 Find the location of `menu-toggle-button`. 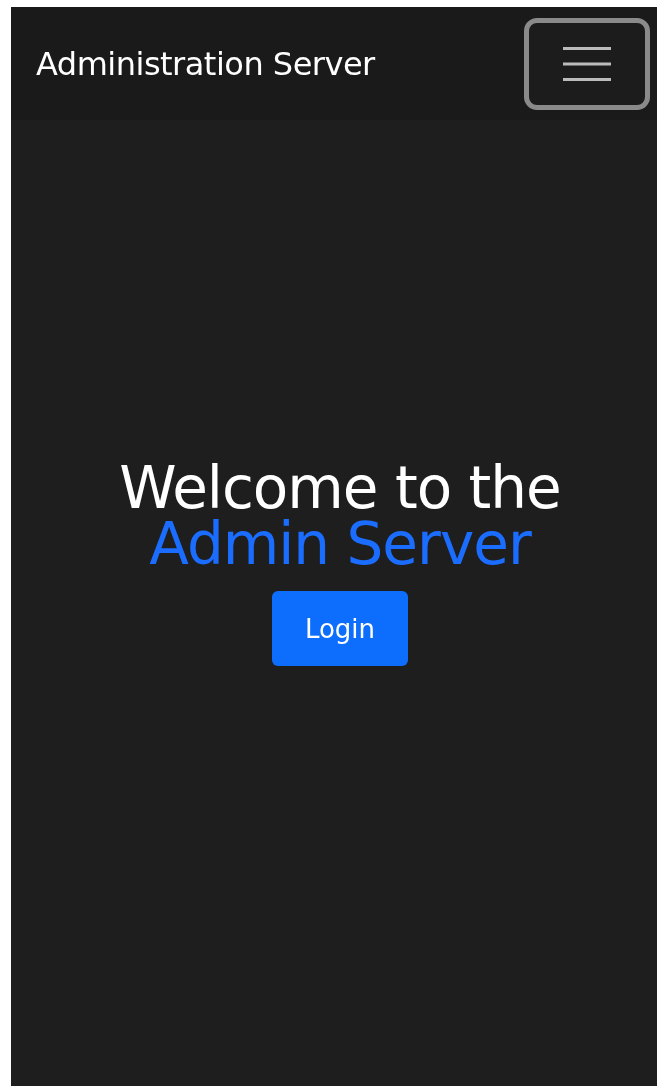

menu-toggle-button is located at coordinates (587, 63).